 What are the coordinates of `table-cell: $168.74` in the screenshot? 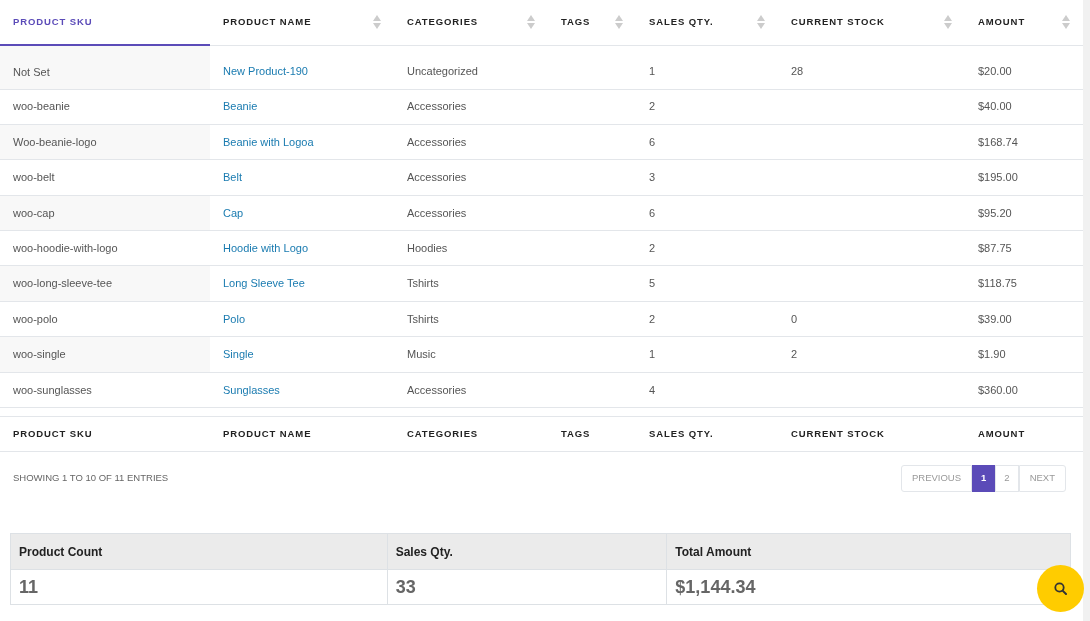 It's located at (998, 141).